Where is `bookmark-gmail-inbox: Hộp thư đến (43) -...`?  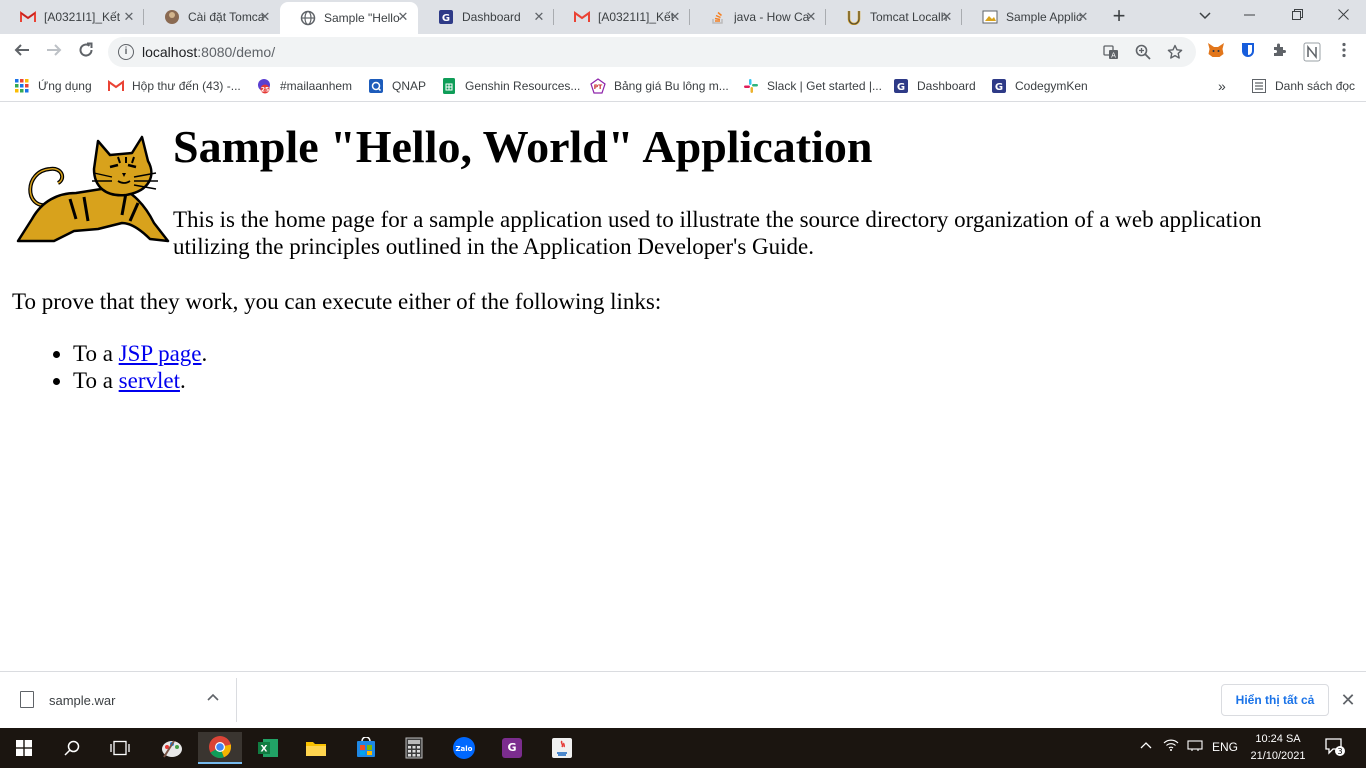
bookmark-gmail-inbox: Hộp thư đến (43) -... is located at coordinates (174, 86).